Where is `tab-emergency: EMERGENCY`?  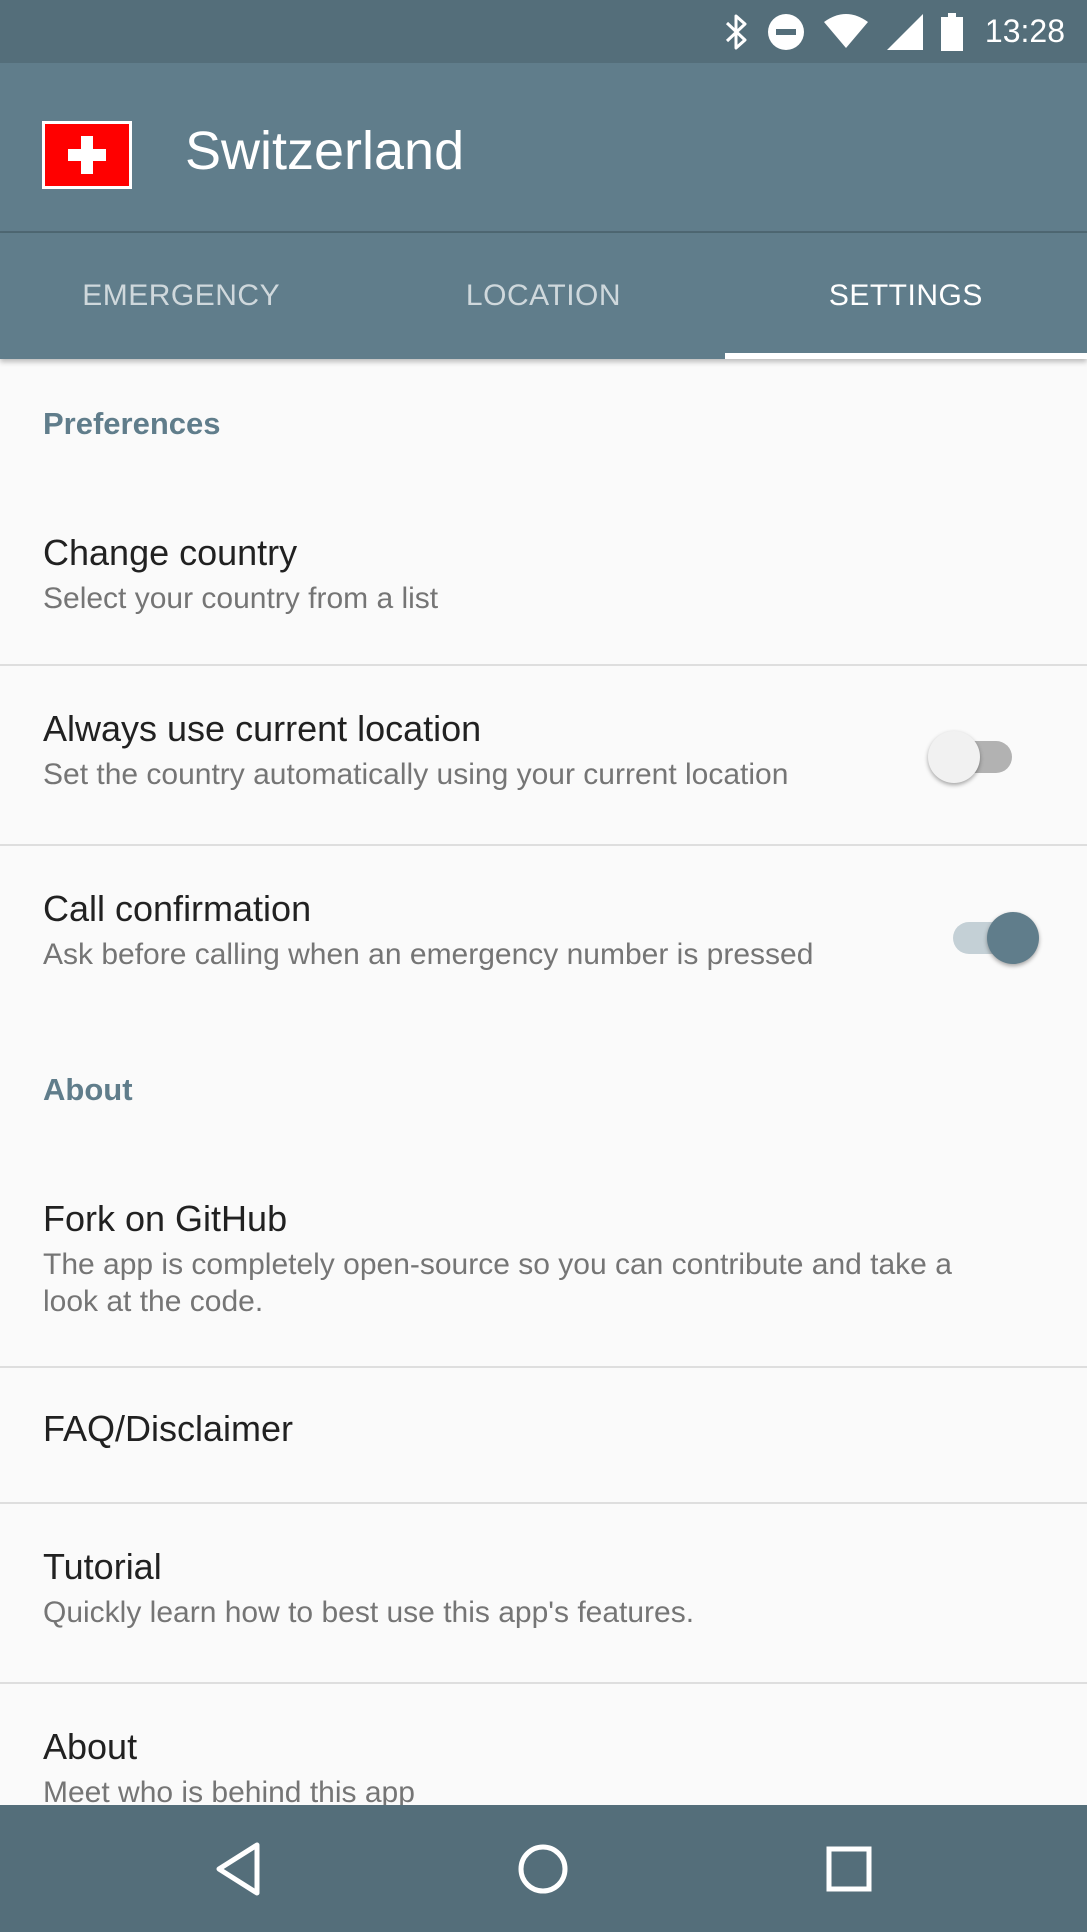
tab-emergency: EMERGENCY is located at coordinates (181, 296).